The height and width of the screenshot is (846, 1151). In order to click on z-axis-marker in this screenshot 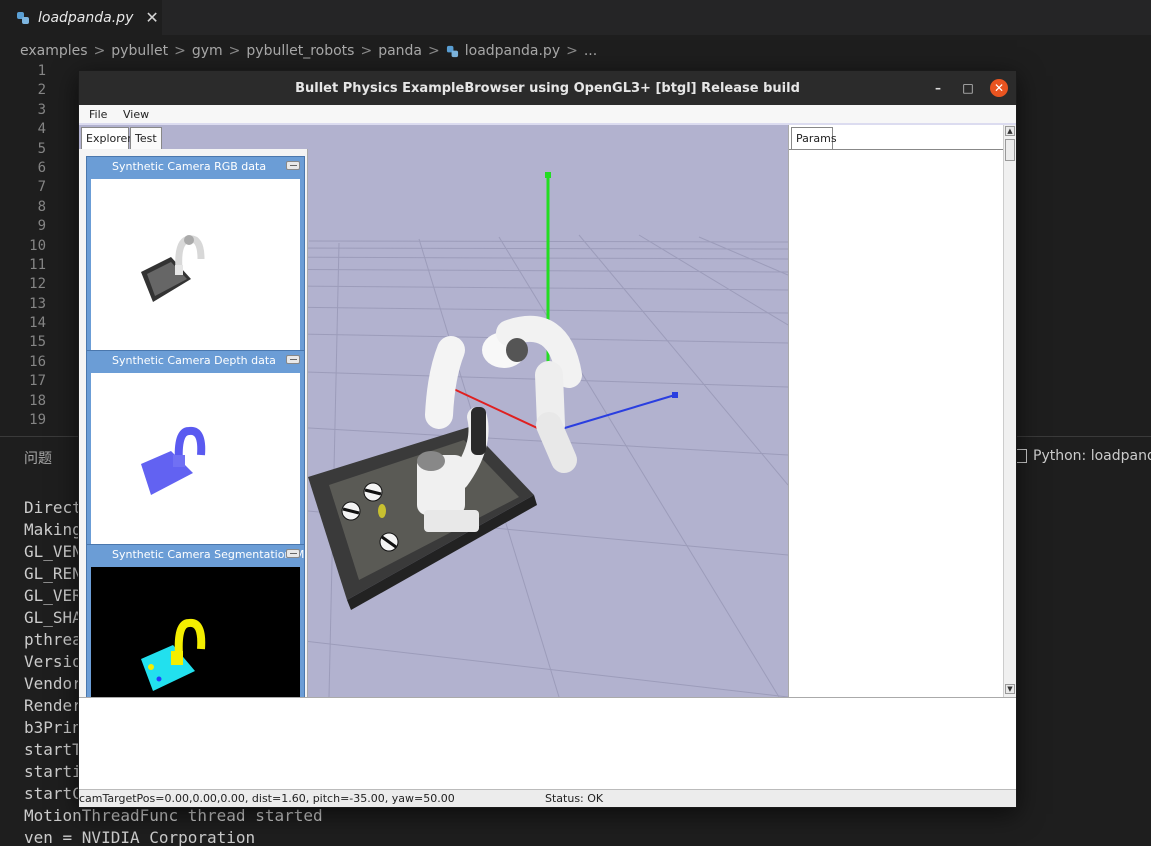, I will do `click(675, 395)`.